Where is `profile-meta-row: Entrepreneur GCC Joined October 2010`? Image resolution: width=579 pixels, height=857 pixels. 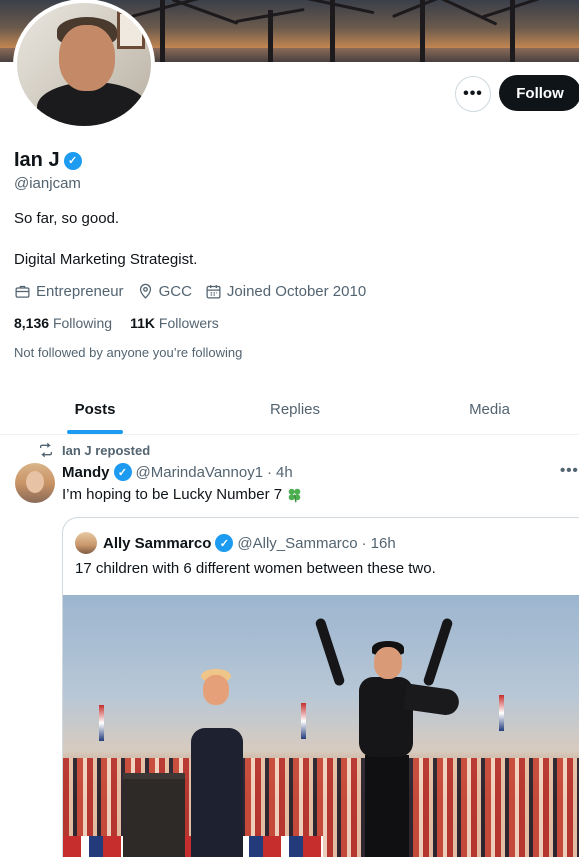 profile-meta-row: Entrepreneur GCC Joined October 2010 is located at coordinates (196, 291).